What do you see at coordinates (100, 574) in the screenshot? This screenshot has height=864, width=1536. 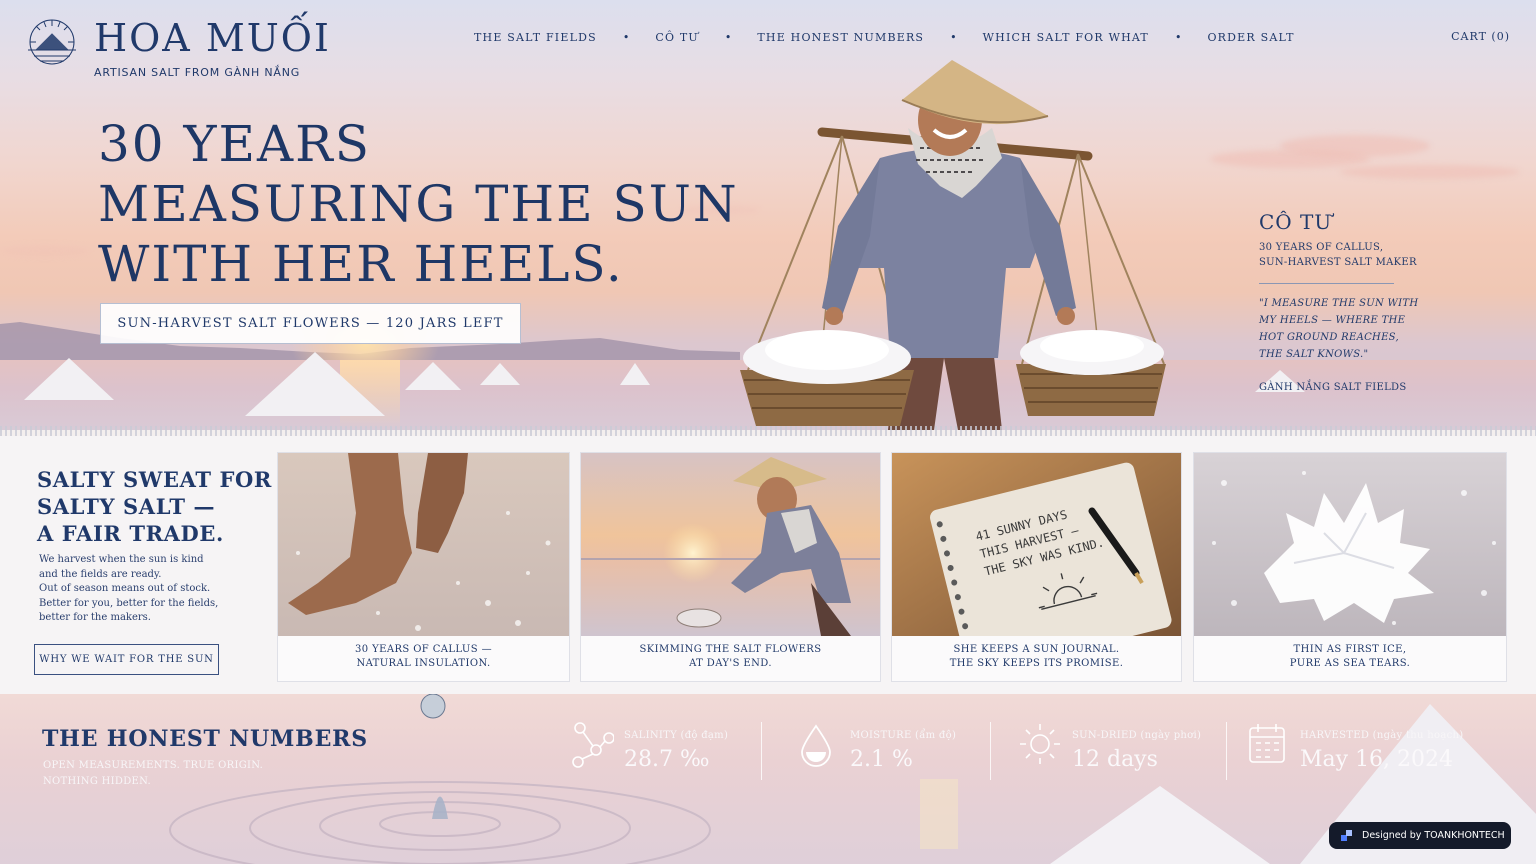 I see `body-line: and the fields are ready.` at bounding box center [100, 574].